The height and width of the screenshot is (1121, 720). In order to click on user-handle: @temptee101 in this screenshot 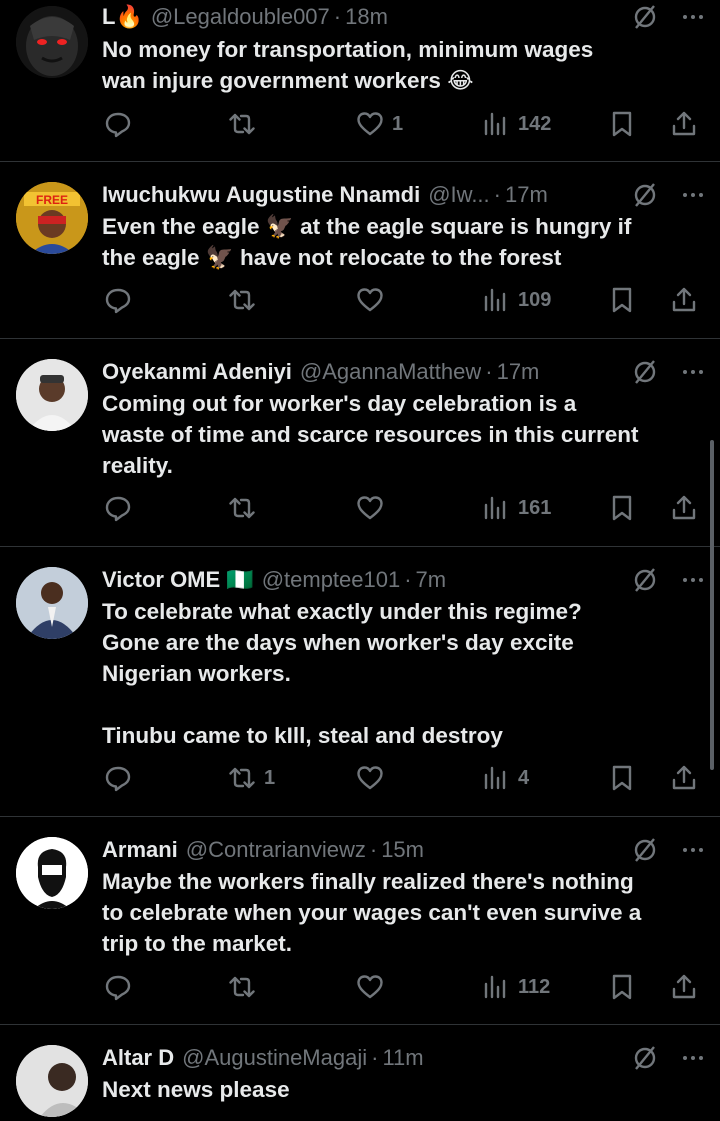, I will do `click(331, 580)`.